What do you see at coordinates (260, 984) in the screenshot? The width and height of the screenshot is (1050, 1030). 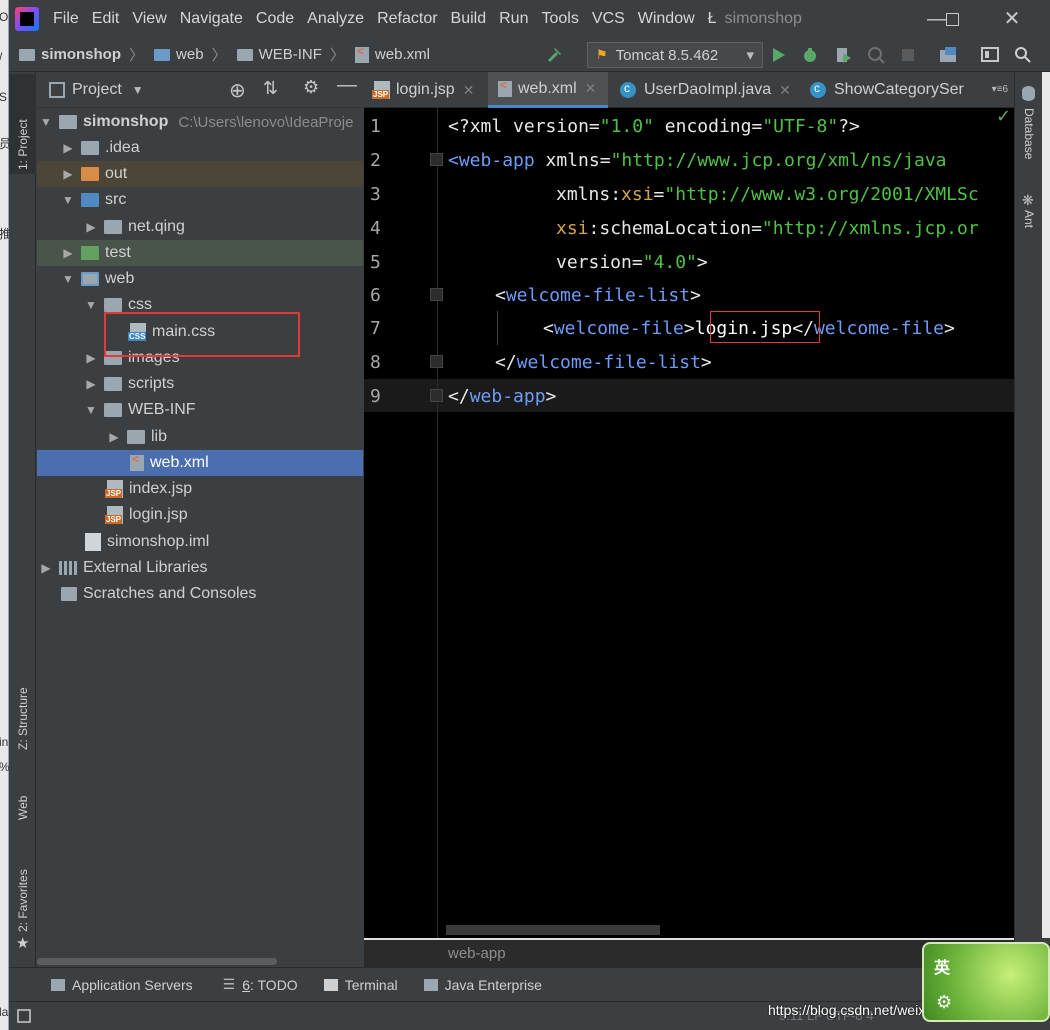 I see `tool-tab-todo: ☰ 6: TODO` at bounding box center [260, 984].